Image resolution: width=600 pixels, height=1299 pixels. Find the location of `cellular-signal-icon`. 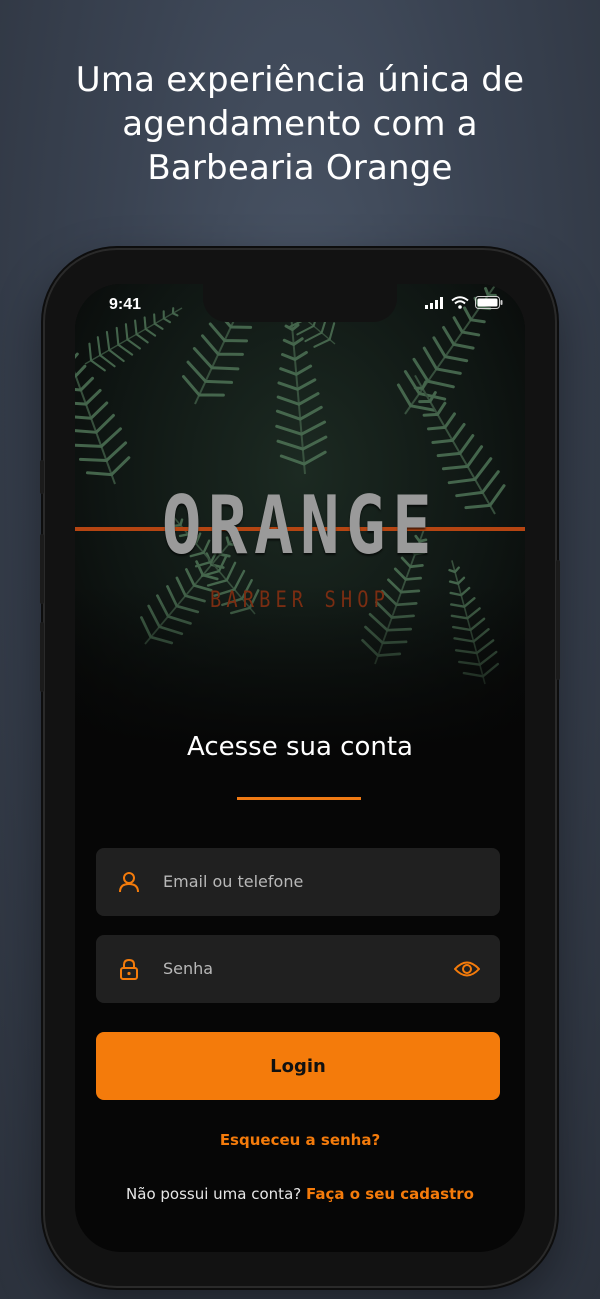

cellular-signal-icon is located at coordinates (434, 302).